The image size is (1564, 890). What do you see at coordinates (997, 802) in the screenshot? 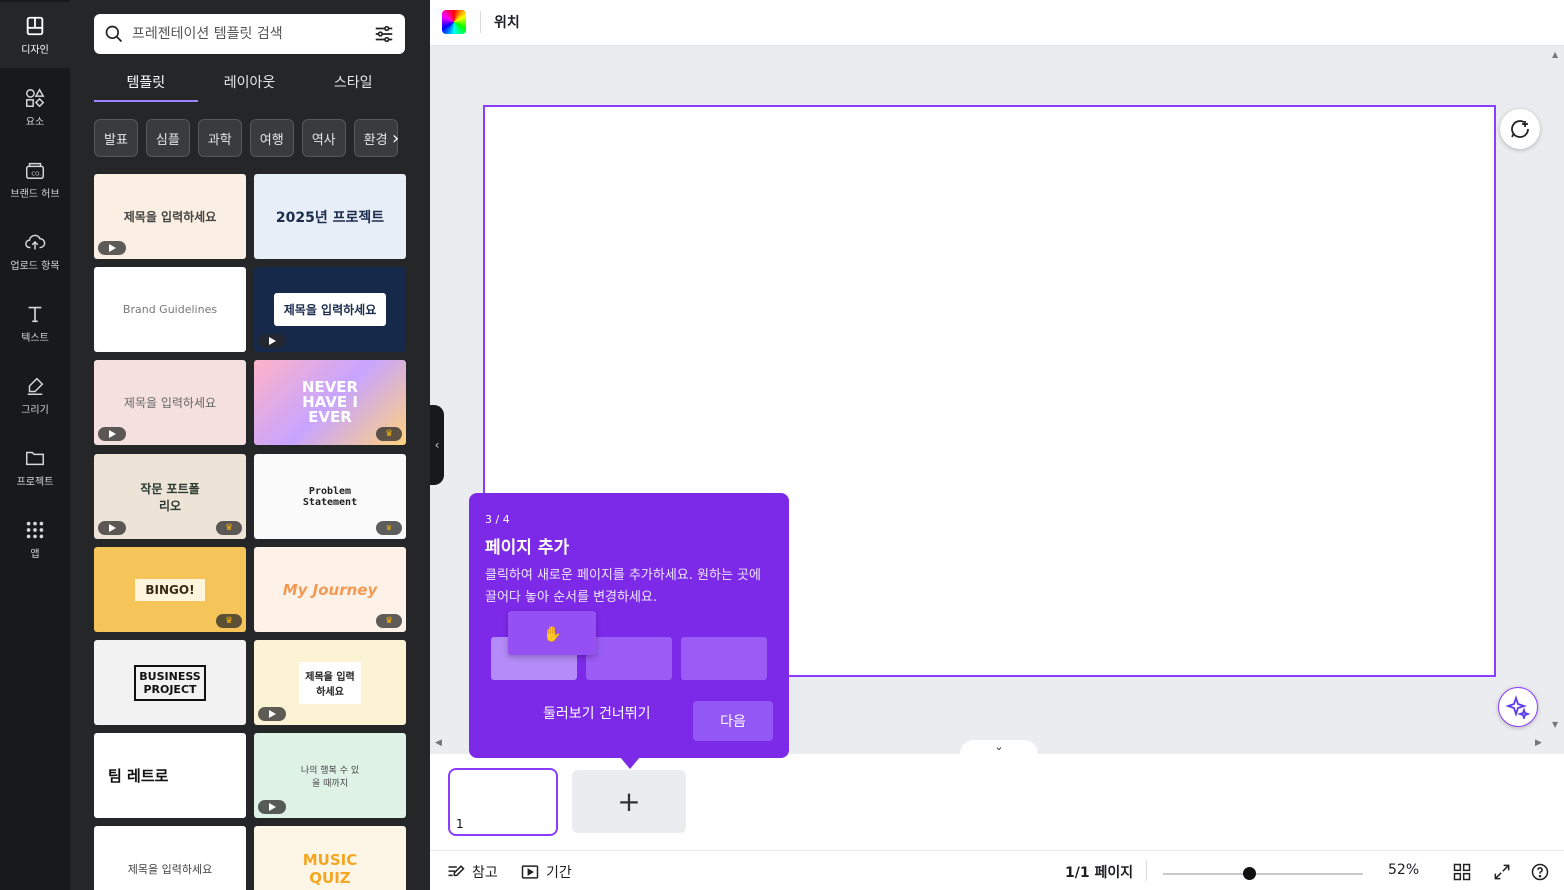
I see `page-strip: 1 +` at bounding box center [997, 802].